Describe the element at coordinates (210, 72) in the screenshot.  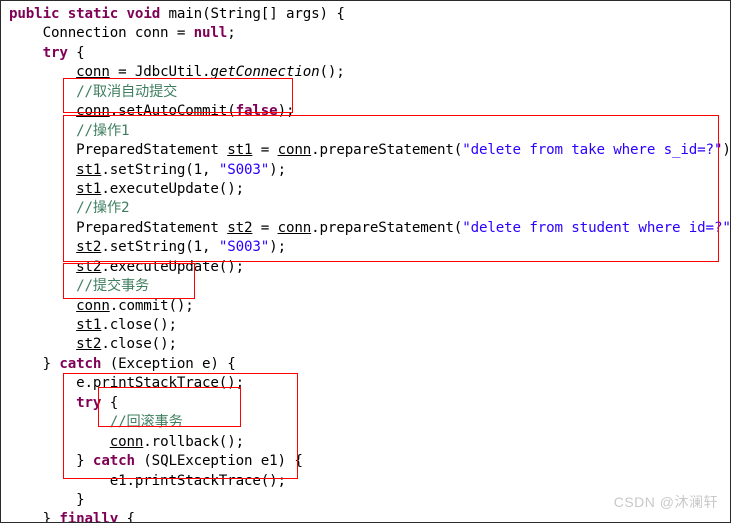
I see `code-line: conn = JdbcUtil.getConnection();` at that location.